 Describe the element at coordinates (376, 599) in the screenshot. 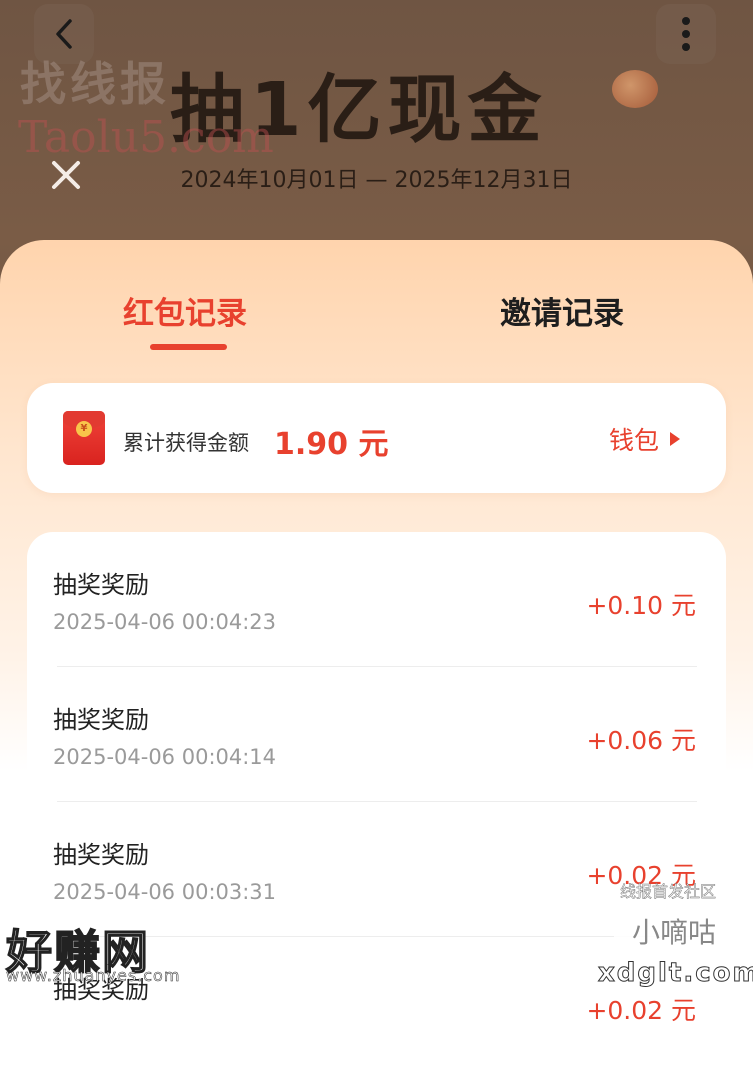

I see `list-item: 抽奖奖励 2025-04-06 00:04:23 +0.10 元` at that location.